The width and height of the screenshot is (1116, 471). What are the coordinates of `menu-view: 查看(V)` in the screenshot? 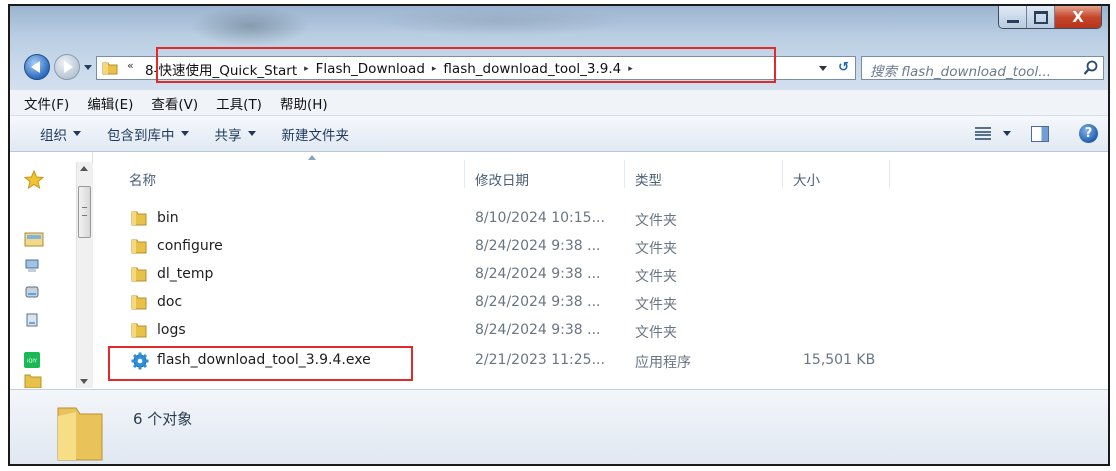 It's located at (174, 103).